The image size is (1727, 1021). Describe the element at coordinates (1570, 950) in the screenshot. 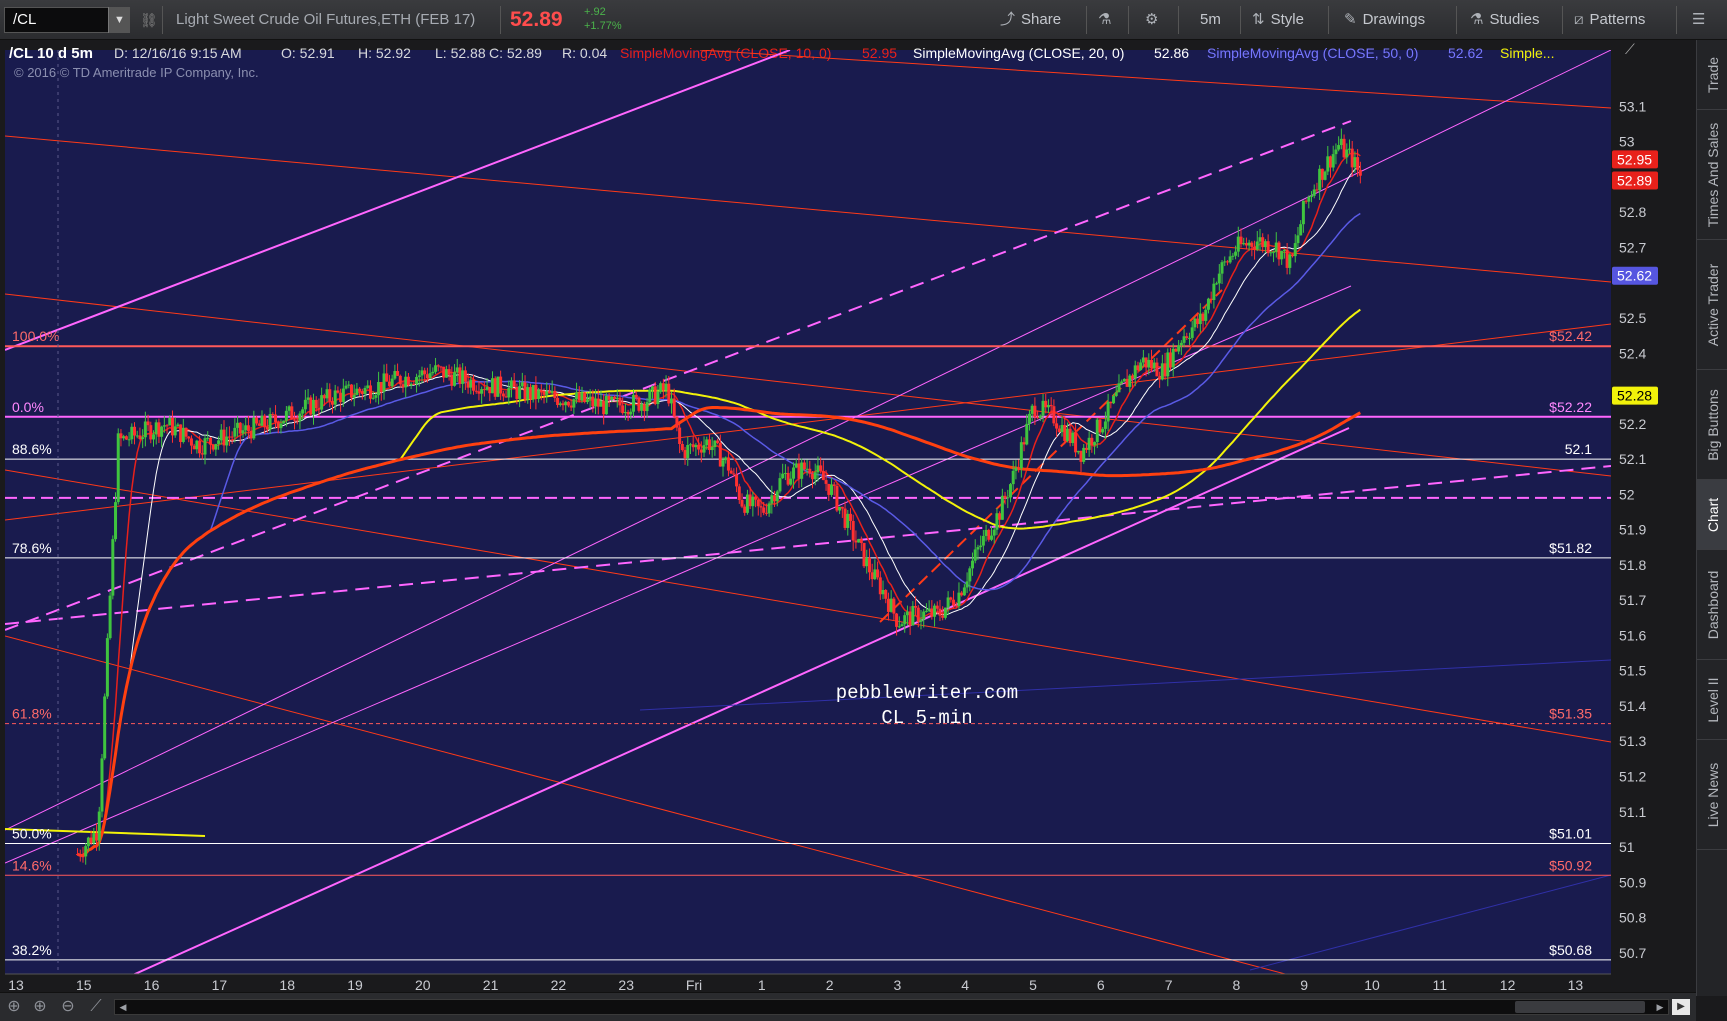

I see `fib-level-price: $50.68` at that location.